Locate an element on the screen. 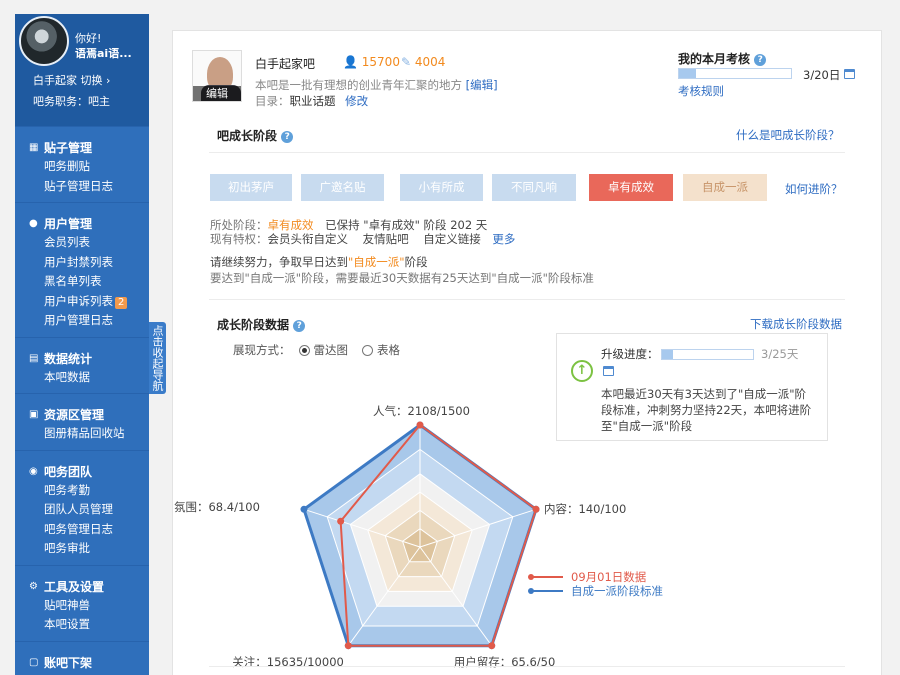 The image size is (900, 675). sidebar-group: ▢ 账吧下架 is located at coordinates (82, 657).